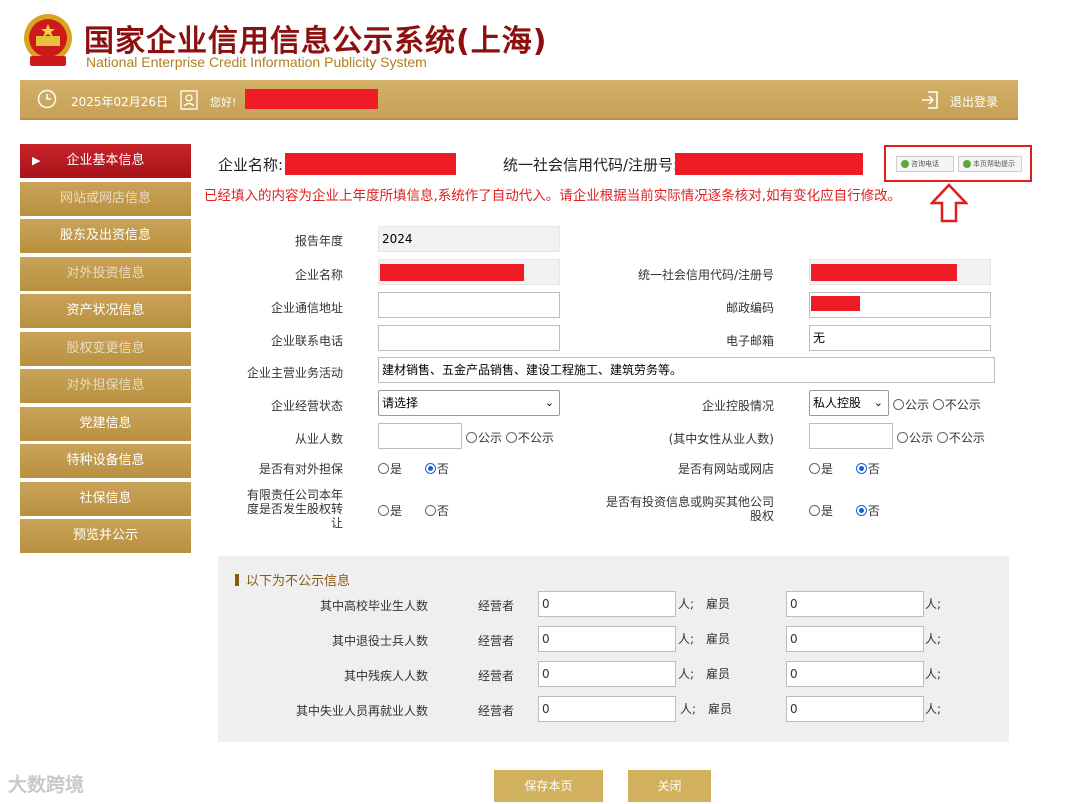 Image resolution: width=1080 pixels, height=804 pixels. Describe the element at coordinates (949, 203) in the screenshot. I see `up-arrow-icon` at that location.